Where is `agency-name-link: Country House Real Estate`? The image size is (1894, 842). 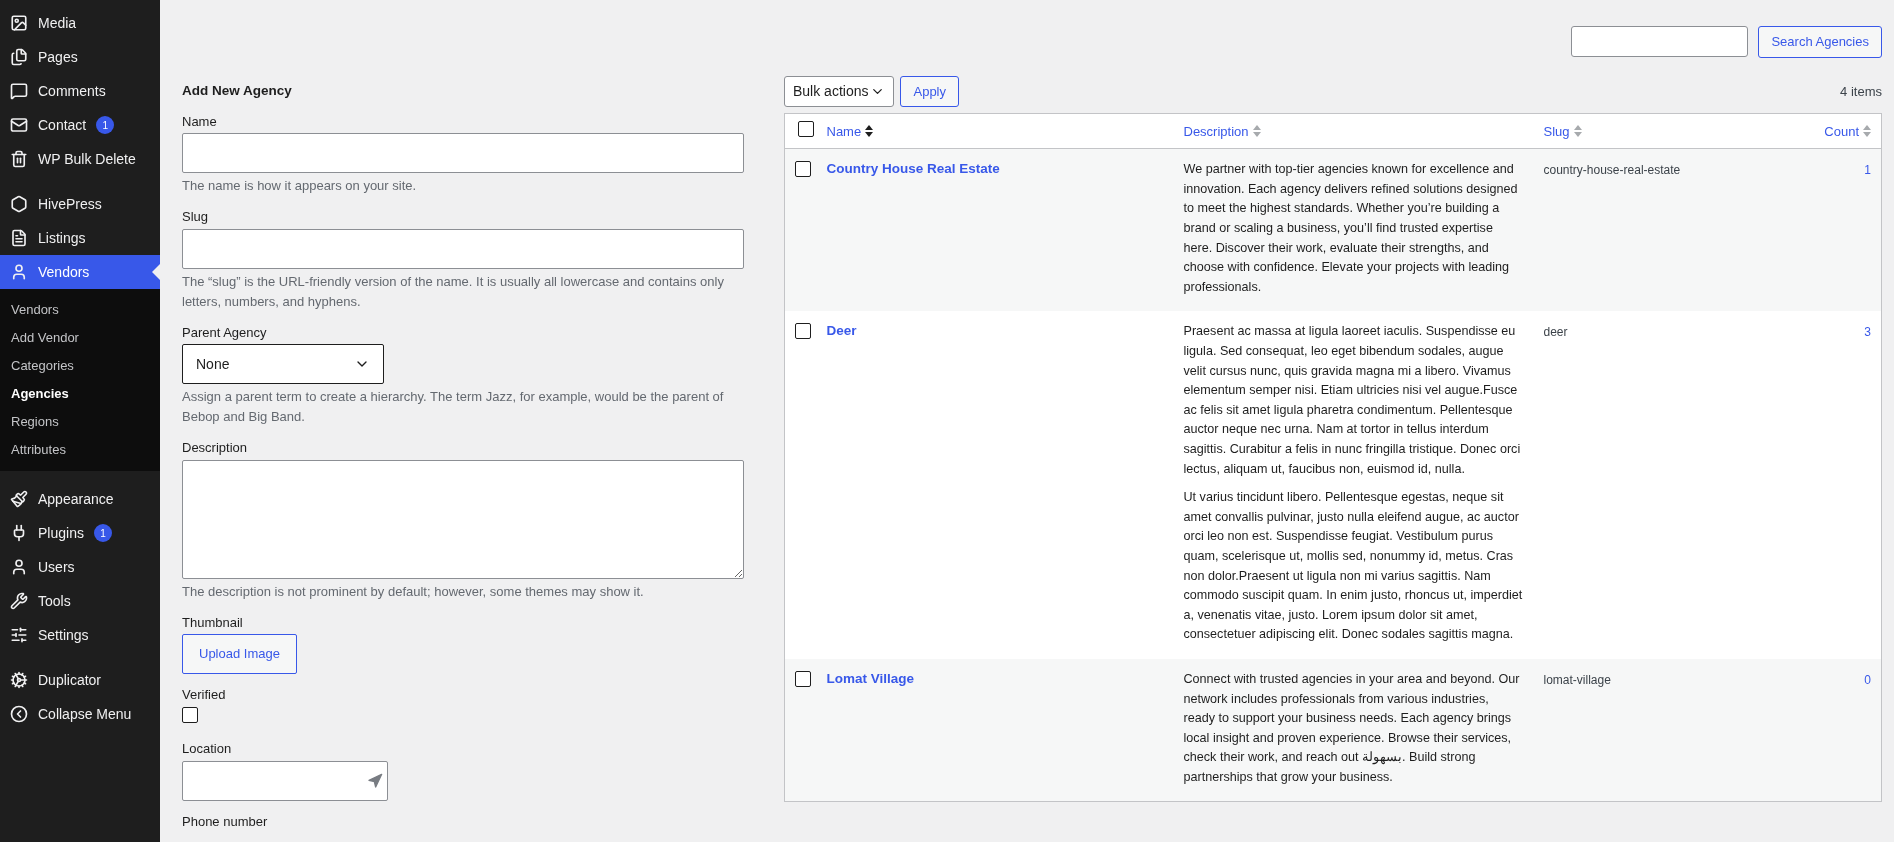
agency-name-link: Country House Real Estate is located at coordinates (913, 169).